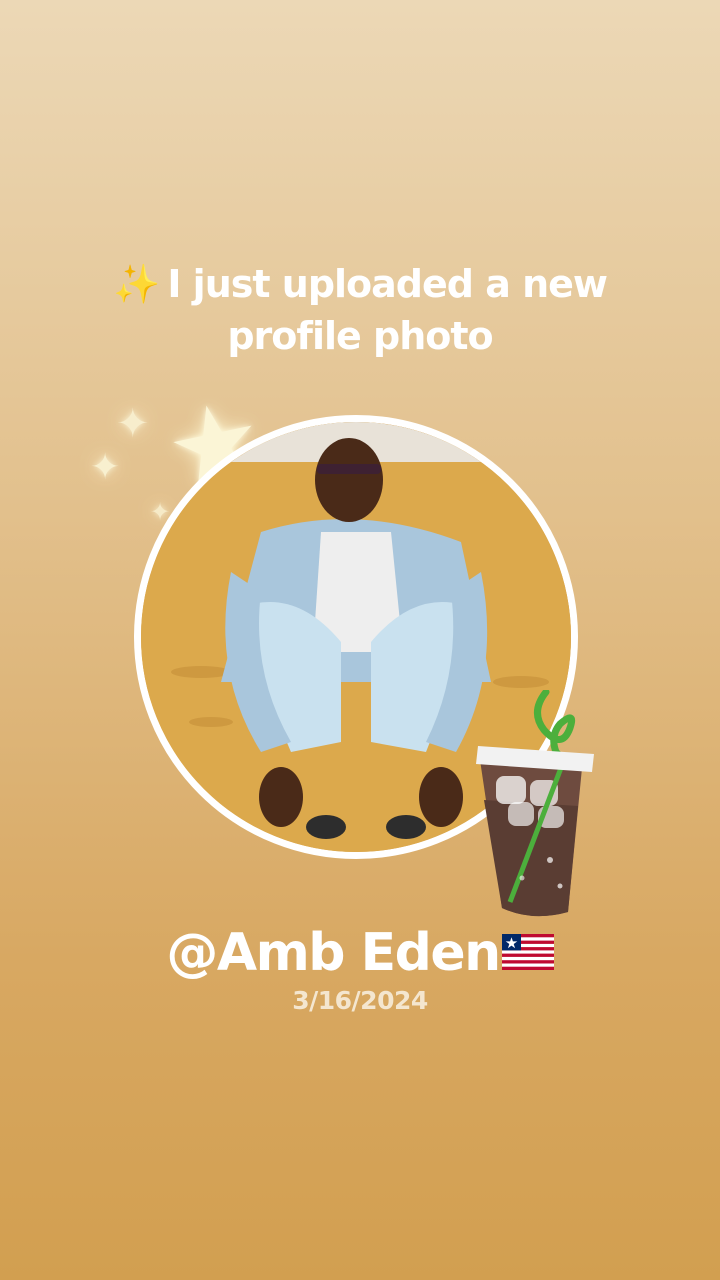 The height and width of the screenshot is (1280, 720). I want to click on iced-coffee-icon, so click(527, 806).